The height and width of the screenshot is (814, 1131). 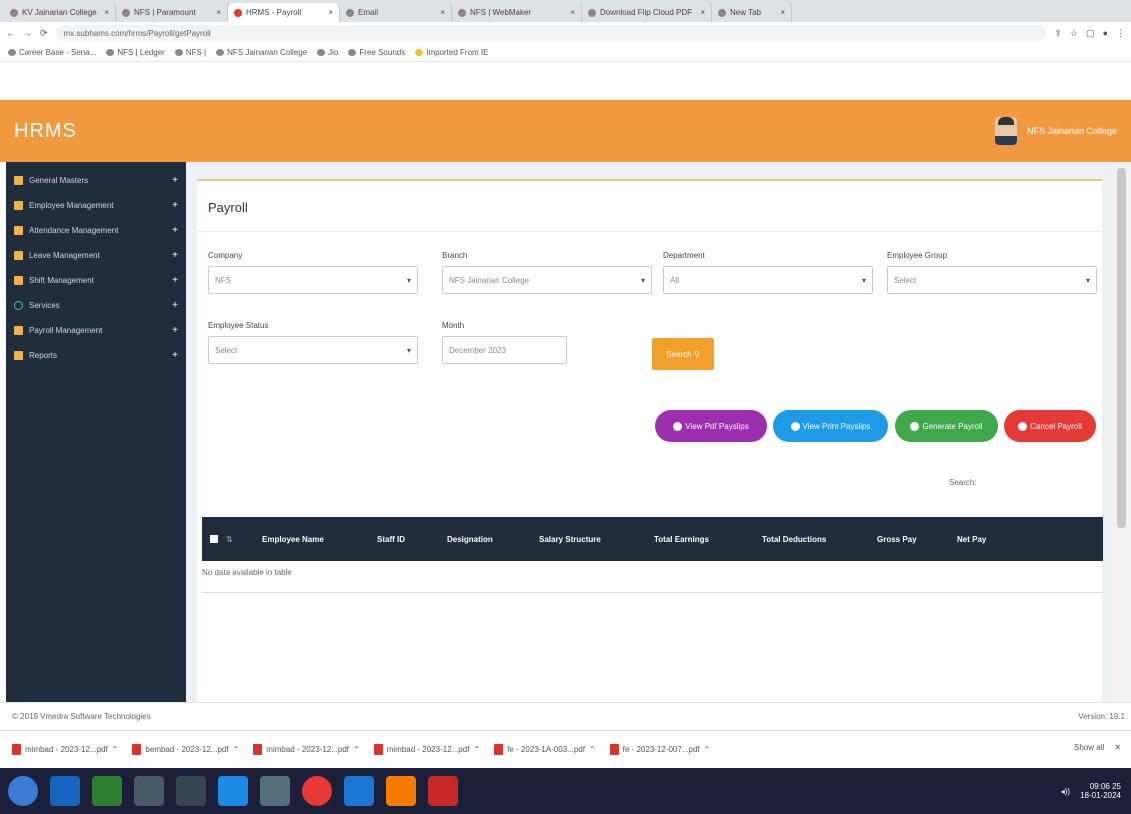 What do you see at coordinates (952, 426) in the screenshot?
I see `button-label: Generate Payroll` at bounding box center [952, 426].